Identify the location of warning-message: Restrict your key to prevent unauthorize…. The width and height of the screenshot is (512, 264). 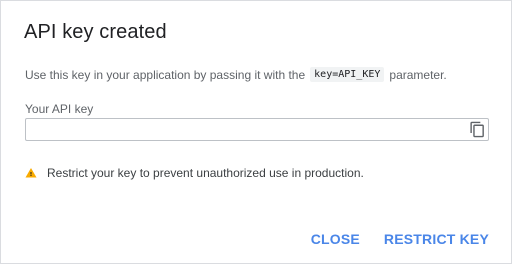
(194, 173).